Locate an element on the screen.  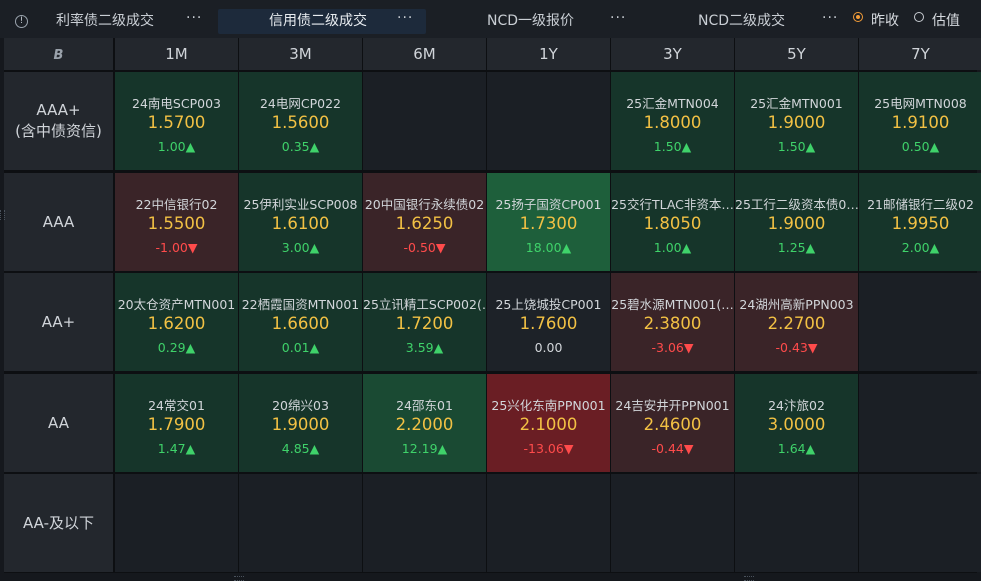
bond-cell: 25兴化东南PPN001 2.1000 -13.06▼ is located at coordinates (548, 423).